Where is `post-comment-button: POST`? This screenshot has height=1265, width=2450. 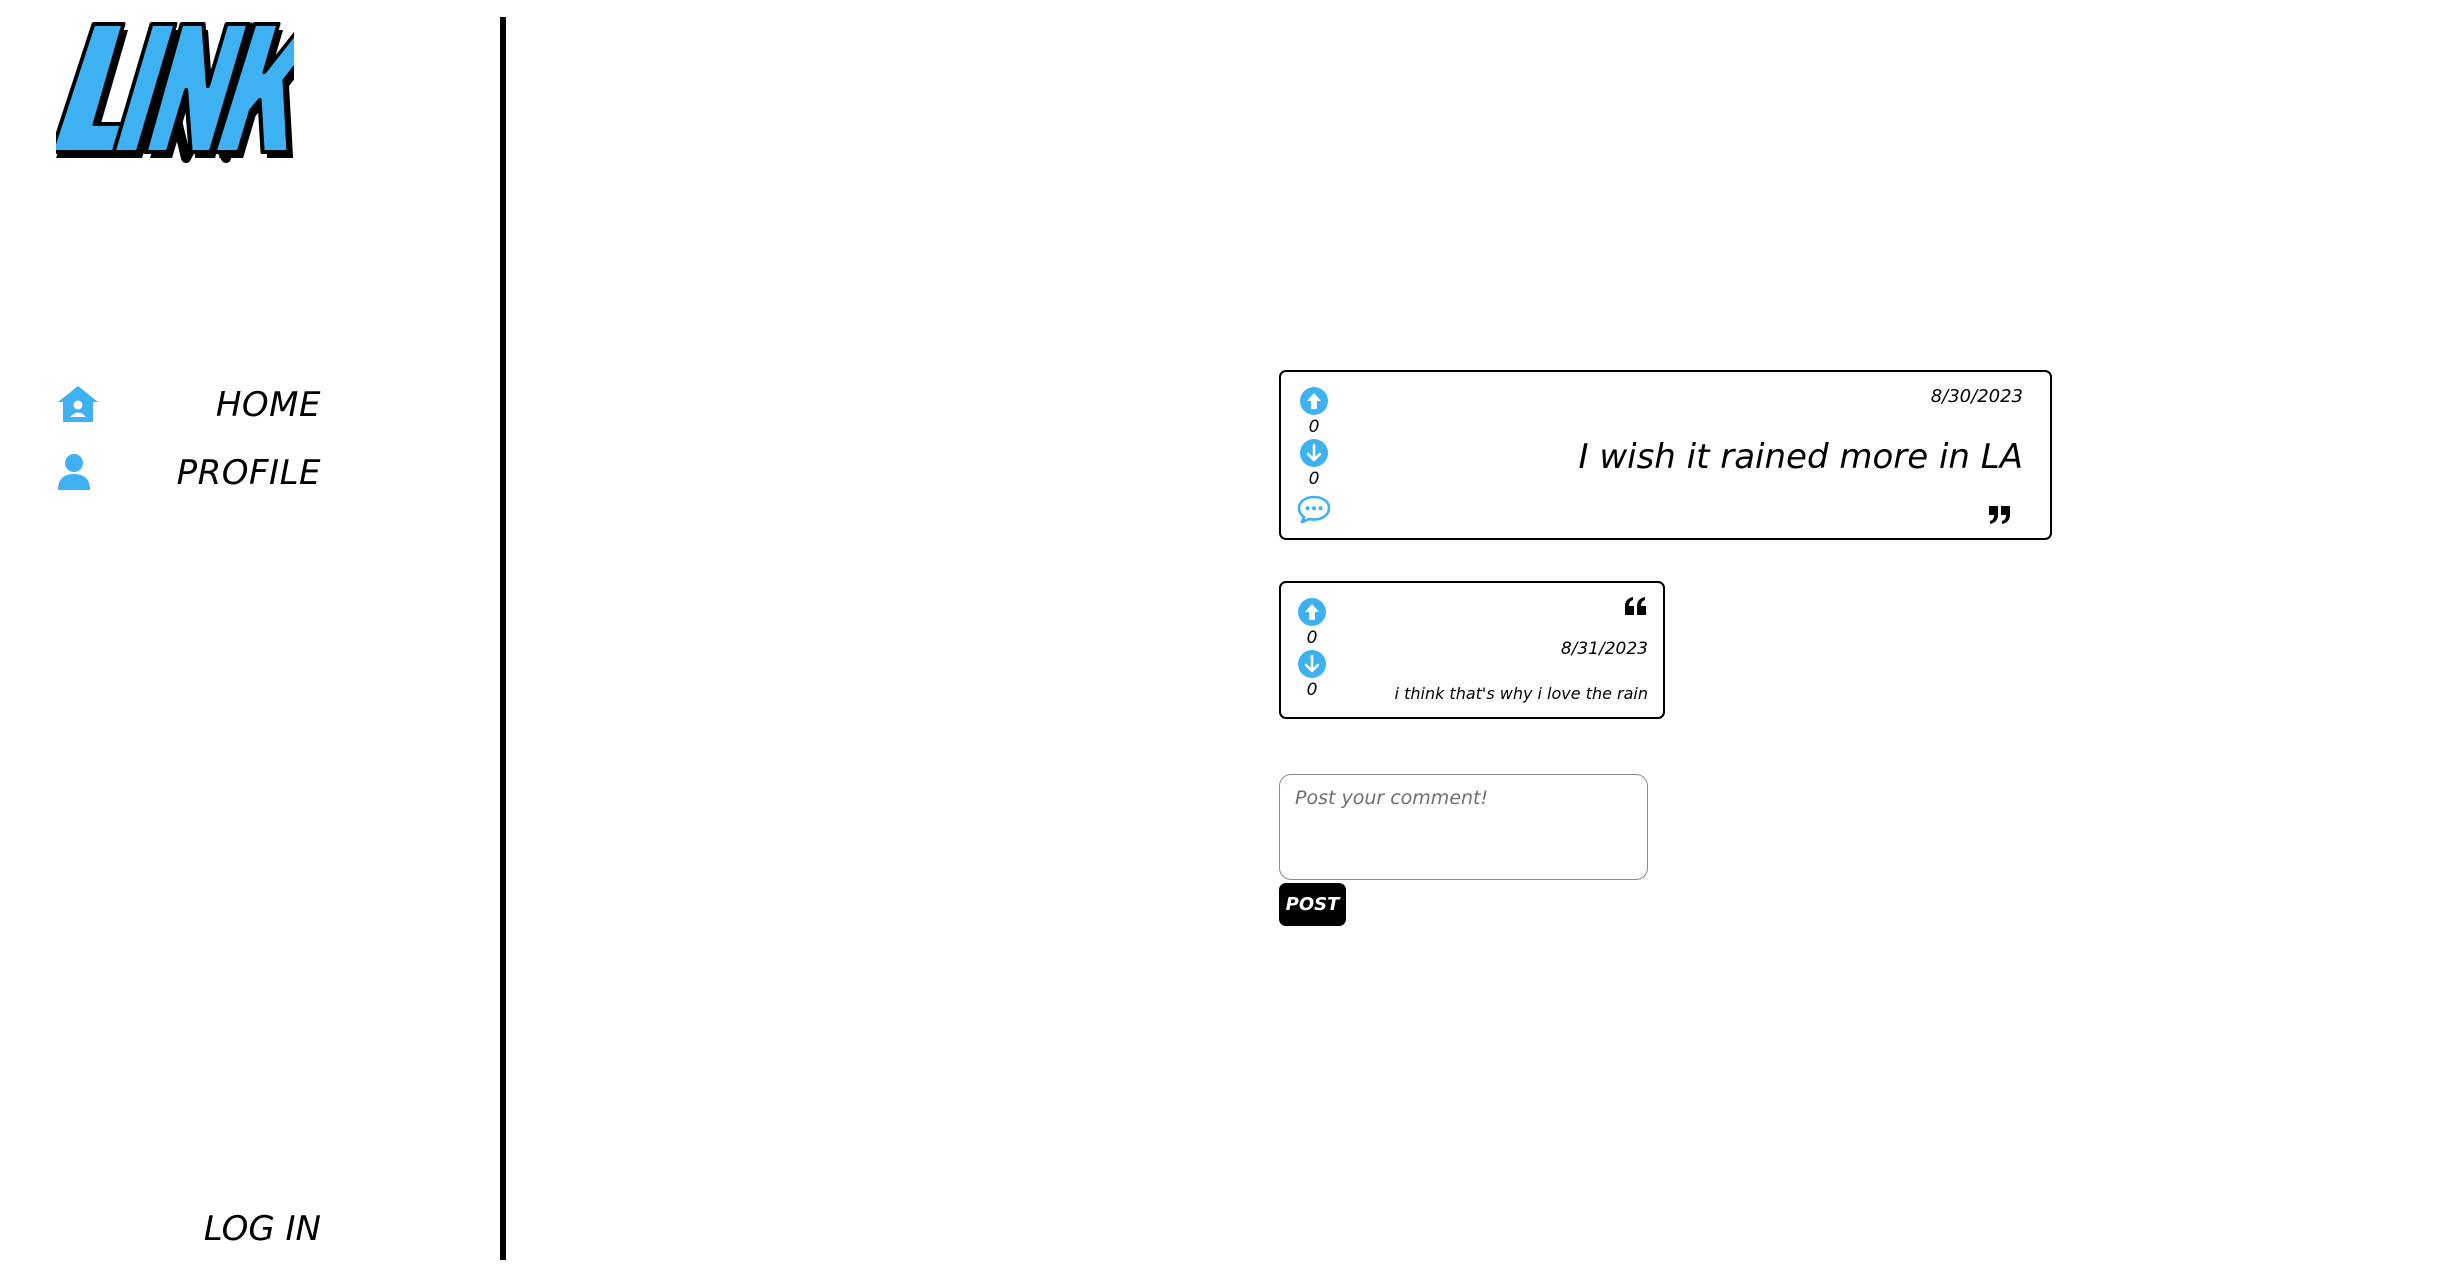 post-comment-button: POST is located at coordinates (1312, 904).